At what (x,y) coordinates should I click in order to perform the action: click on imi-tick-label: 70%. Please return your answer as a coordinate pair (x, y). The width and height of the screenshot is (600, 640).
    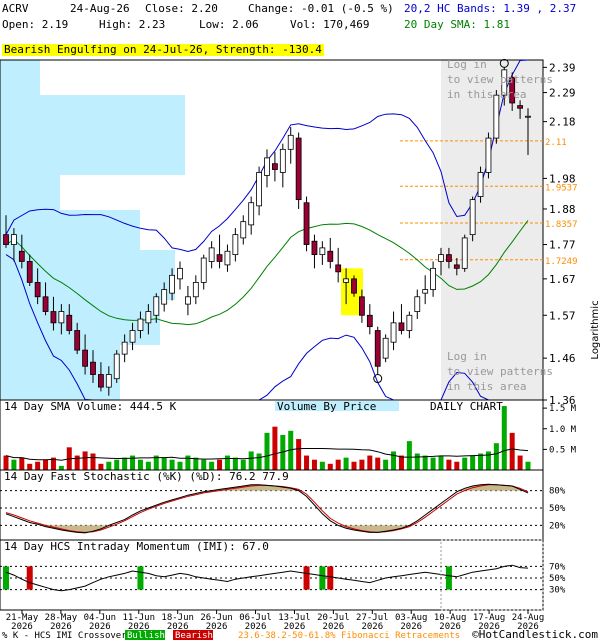
    Looking at the image, I should click on (557, 567).